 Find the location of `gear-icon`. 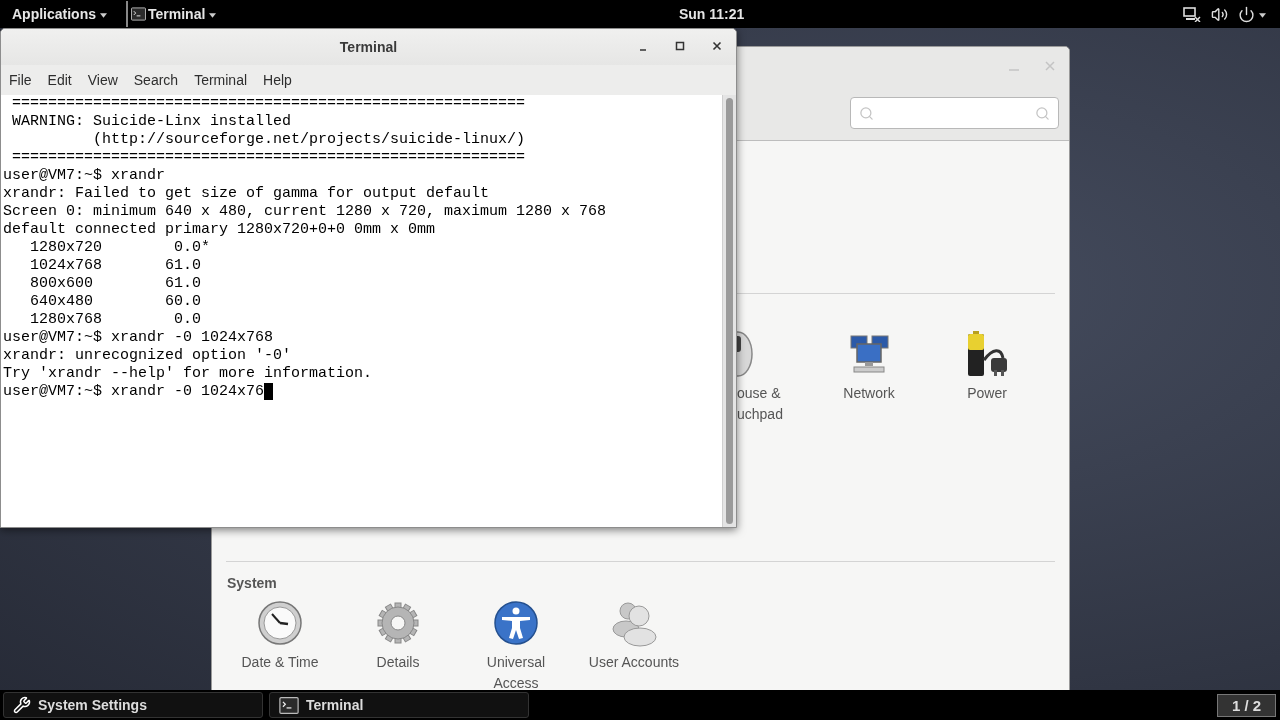

gear-icon is located at coordinates (398, 623).